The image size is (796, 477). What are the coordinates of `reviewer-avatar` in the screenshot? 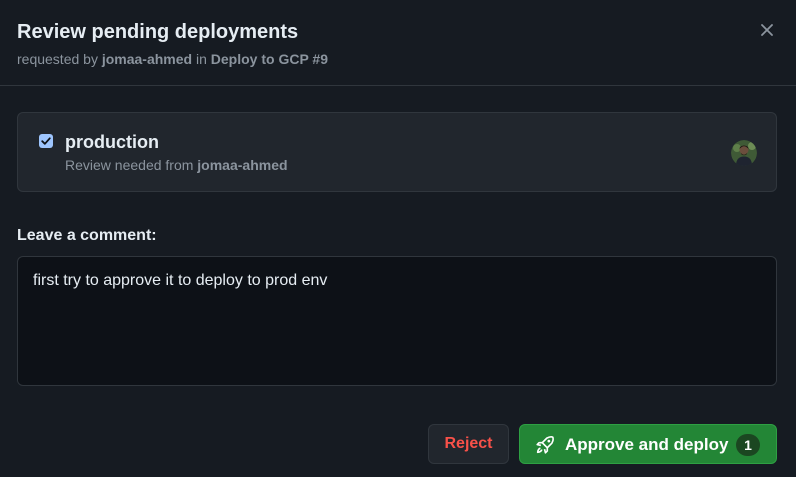 It's located at (744, 153).